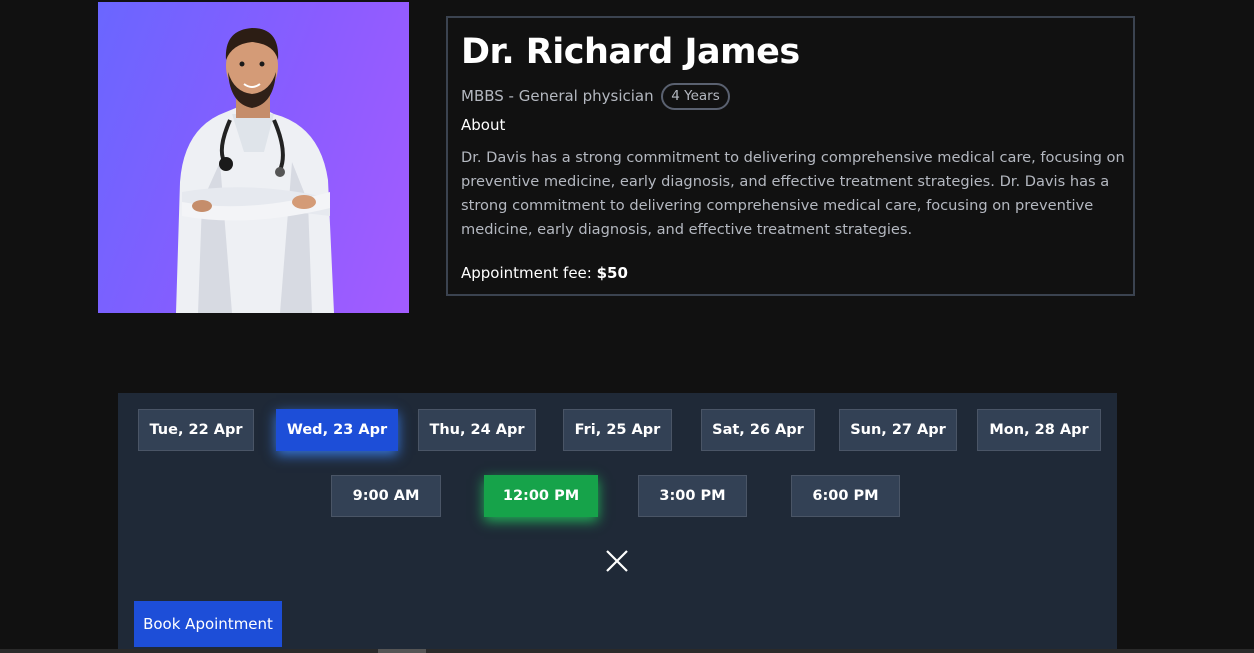  What do you see at coordinates (1039, 430) in the screenshot?
I see `date-slot: Mon, 28 Apr` at bounding box center [1039, 430].